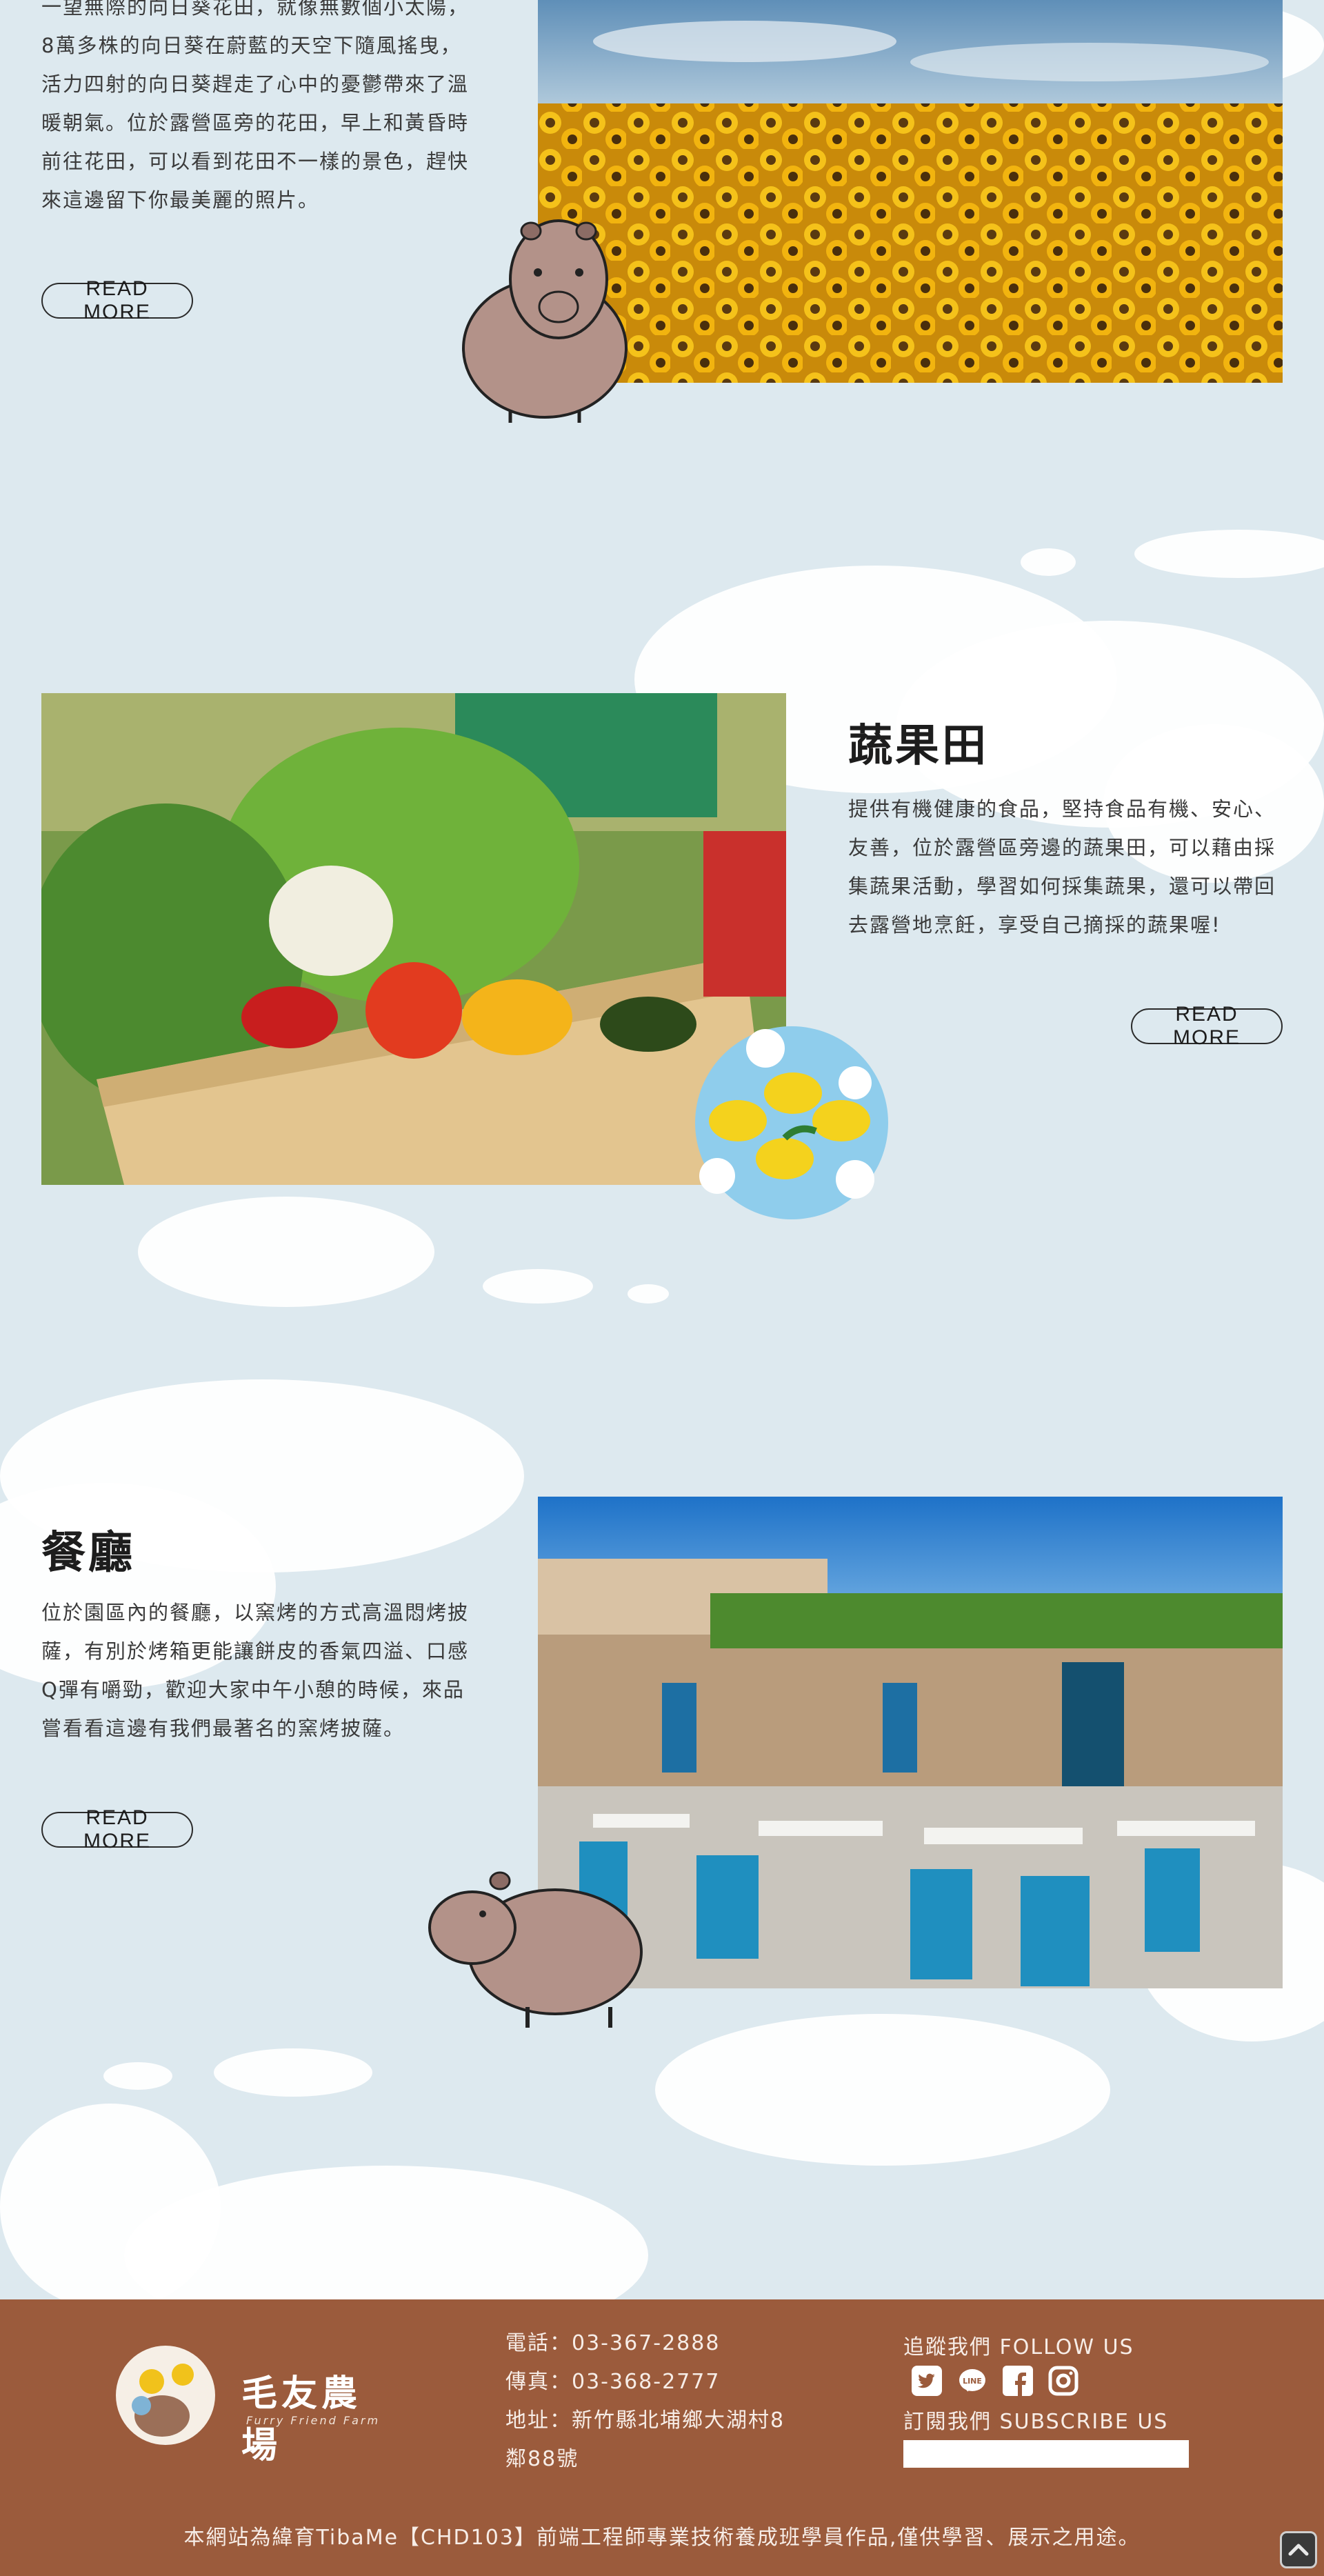 Image resolution: width=1324 pixels, height=2576 pixels. What do you see at coordinates (117, 1829) in the screenshot?
I see `restaurant-read-more-button: READ MORE` at bounding box center [117, 1829].